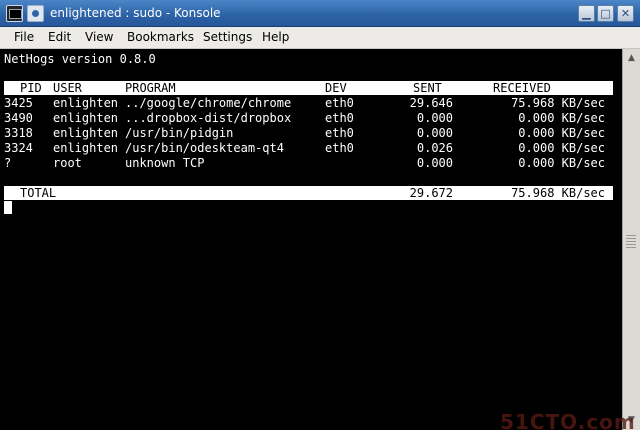 Image resolution: width=640 pixels, height=430 pixels. Describe the element at coordinates (434, 148) in the screenshot. I see `row-sent: 0.026` at that location.